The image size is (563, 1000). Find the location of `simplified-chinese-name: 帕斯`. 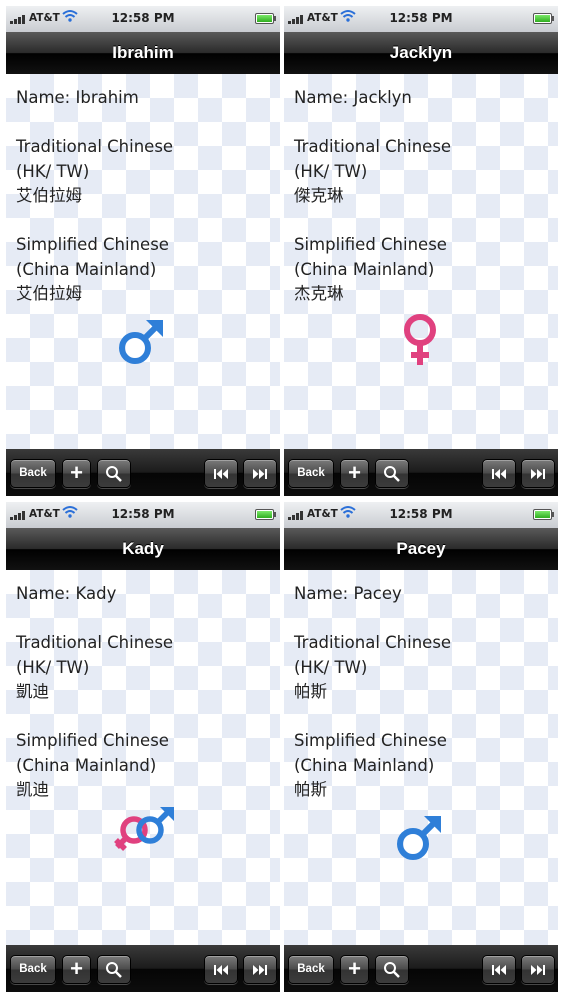

simplified-chinese-name: 帕斯 is located at coordinates (310, 789).